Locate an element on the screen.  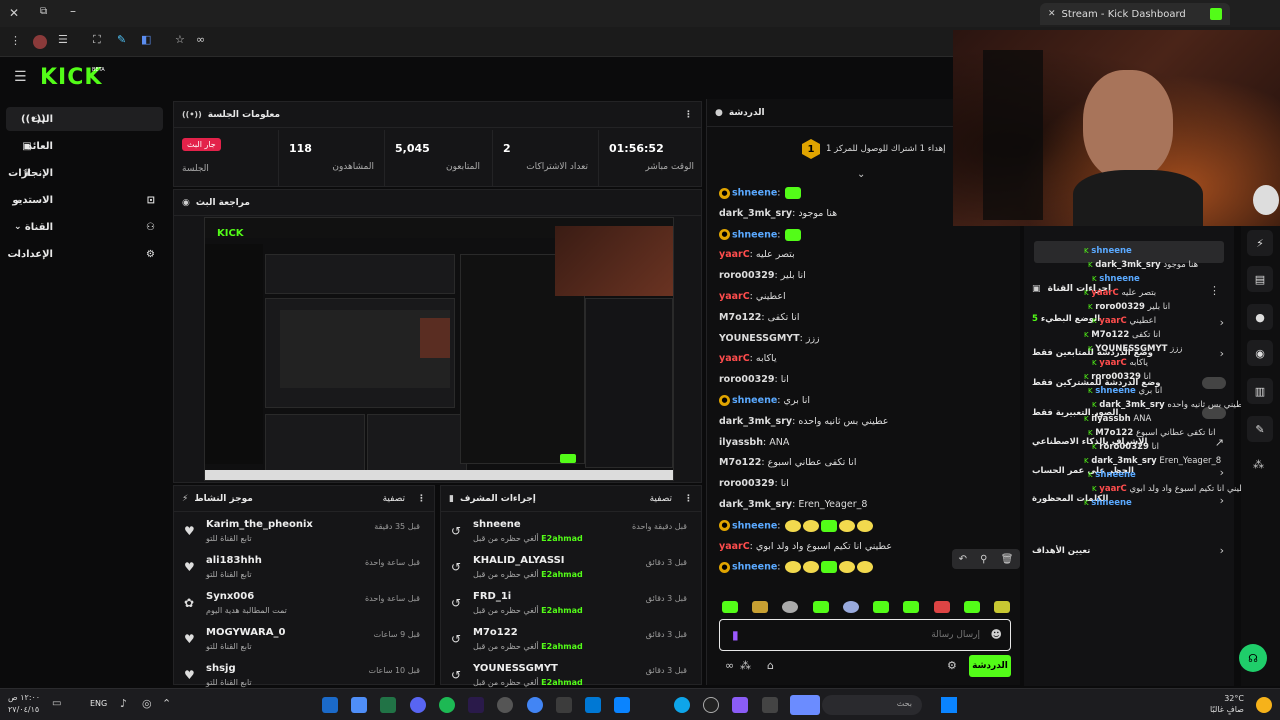
reader-icon: ∞ is located at coordinates (200, 39).